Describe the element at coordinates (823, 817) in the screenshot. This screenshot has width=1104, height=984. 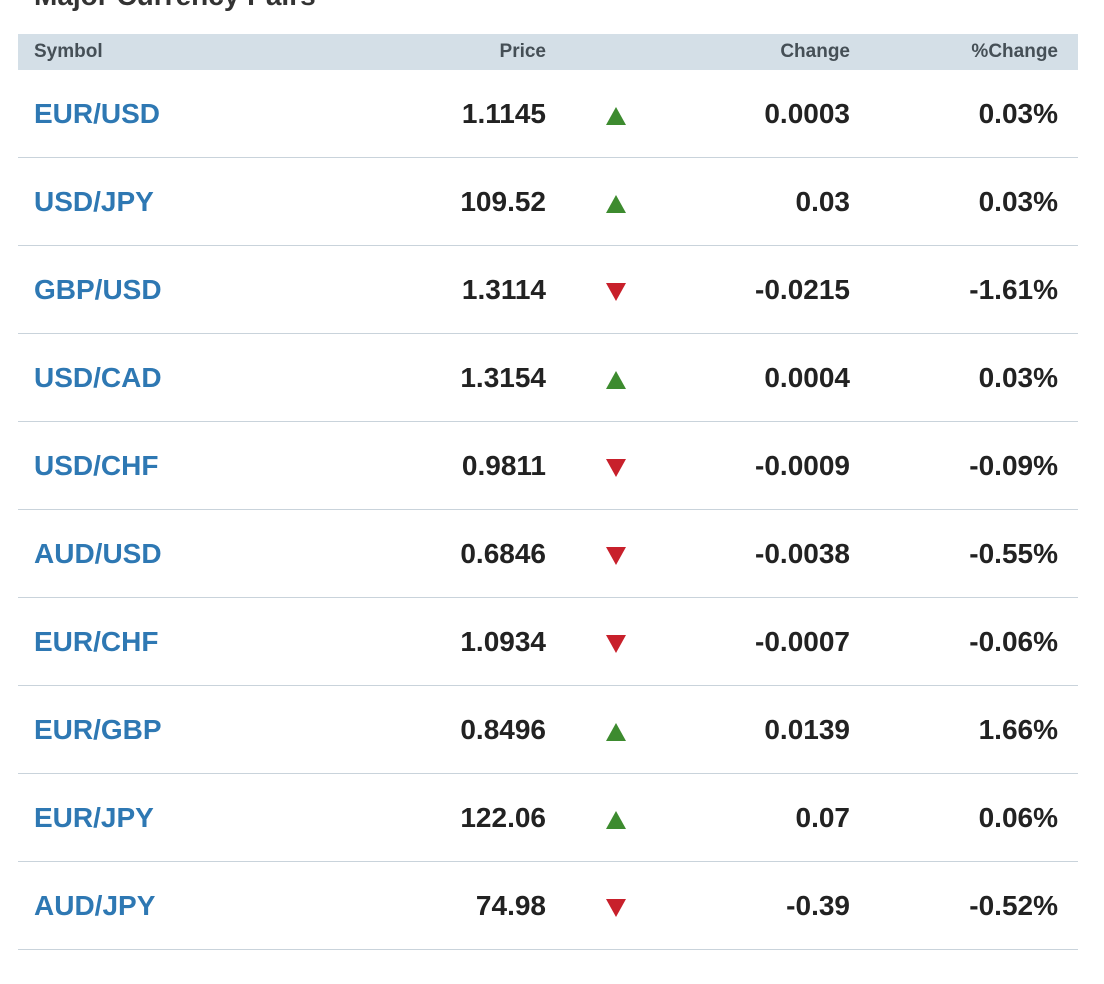
I see `change-cell: 0.07` at that location.